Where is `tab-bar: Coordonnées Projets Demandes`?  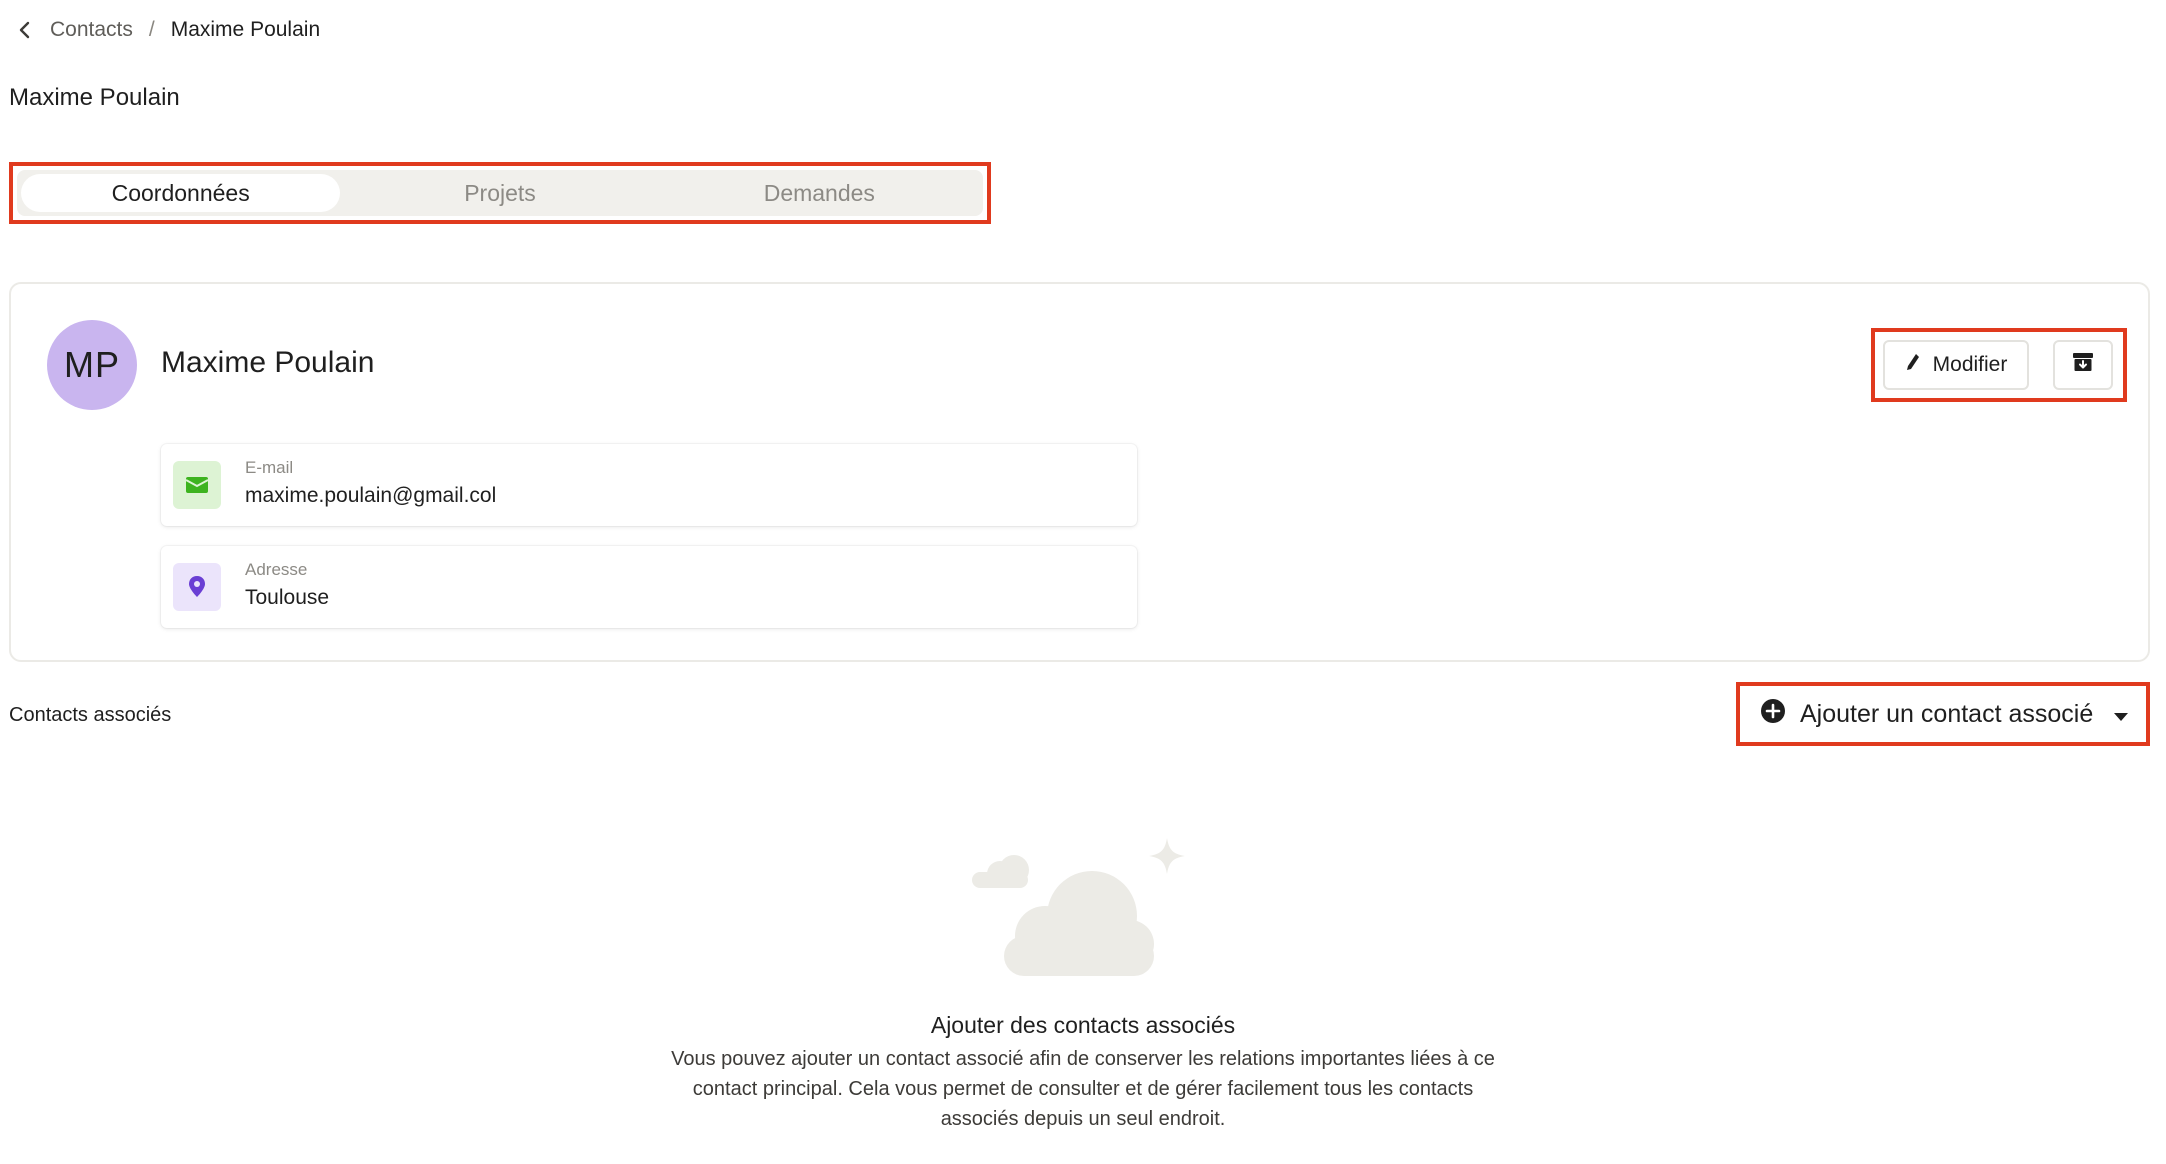
tab-bar: Coordonnées Projets Demandes is located at coordinates (500, 193).